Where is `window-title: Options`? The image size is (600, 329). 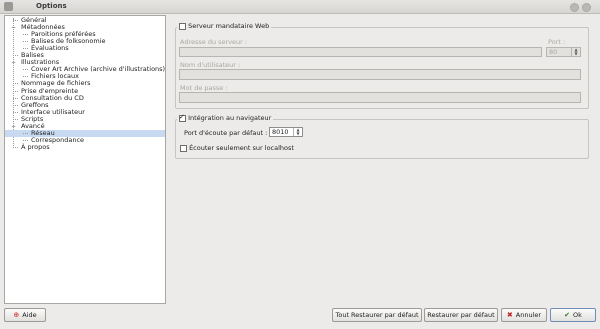 window-title: Options is located at coordinates (51, 6).